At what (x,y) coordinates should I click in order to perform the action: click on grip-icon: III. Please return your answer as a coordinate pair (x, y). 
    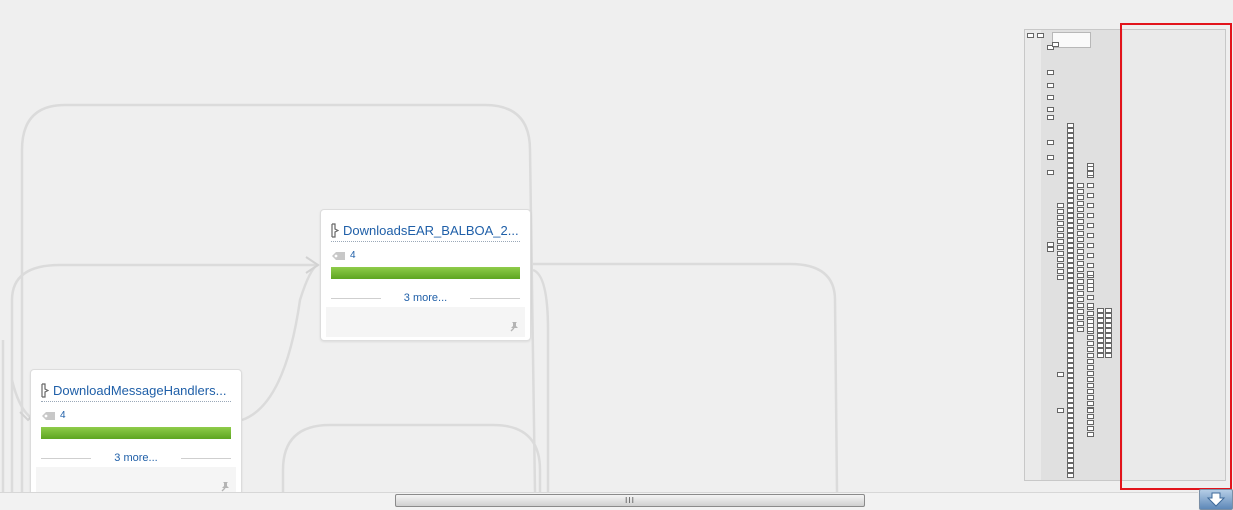
    Looking at the image, I should click on (630, 500).